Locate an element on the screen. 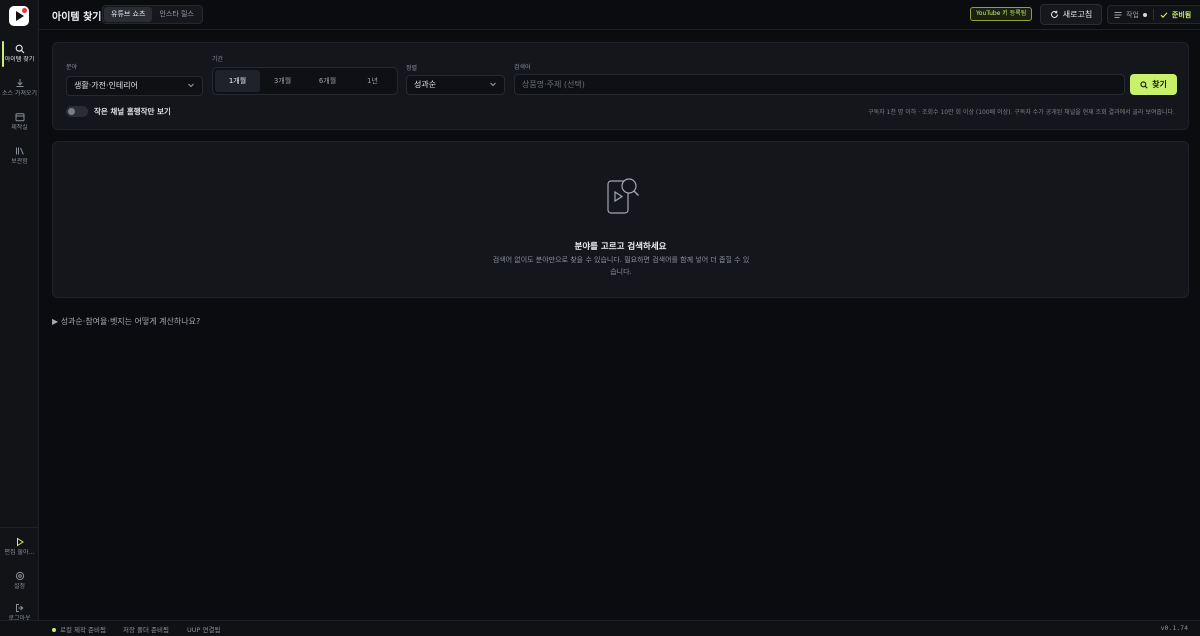 This screenshot has width=1200, height=636. keyword-label: 검색어 is located at coordinates (522, 67).